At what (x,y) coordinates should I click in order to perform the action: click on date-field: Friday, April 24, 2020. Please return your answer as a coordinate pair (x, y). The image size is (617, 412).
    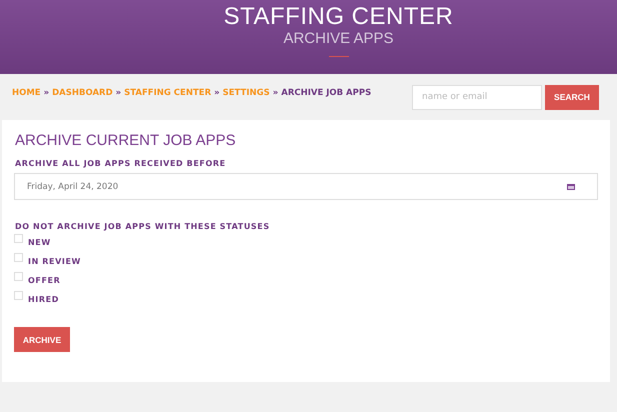
    Looking at the image, I should click on (306, 186).